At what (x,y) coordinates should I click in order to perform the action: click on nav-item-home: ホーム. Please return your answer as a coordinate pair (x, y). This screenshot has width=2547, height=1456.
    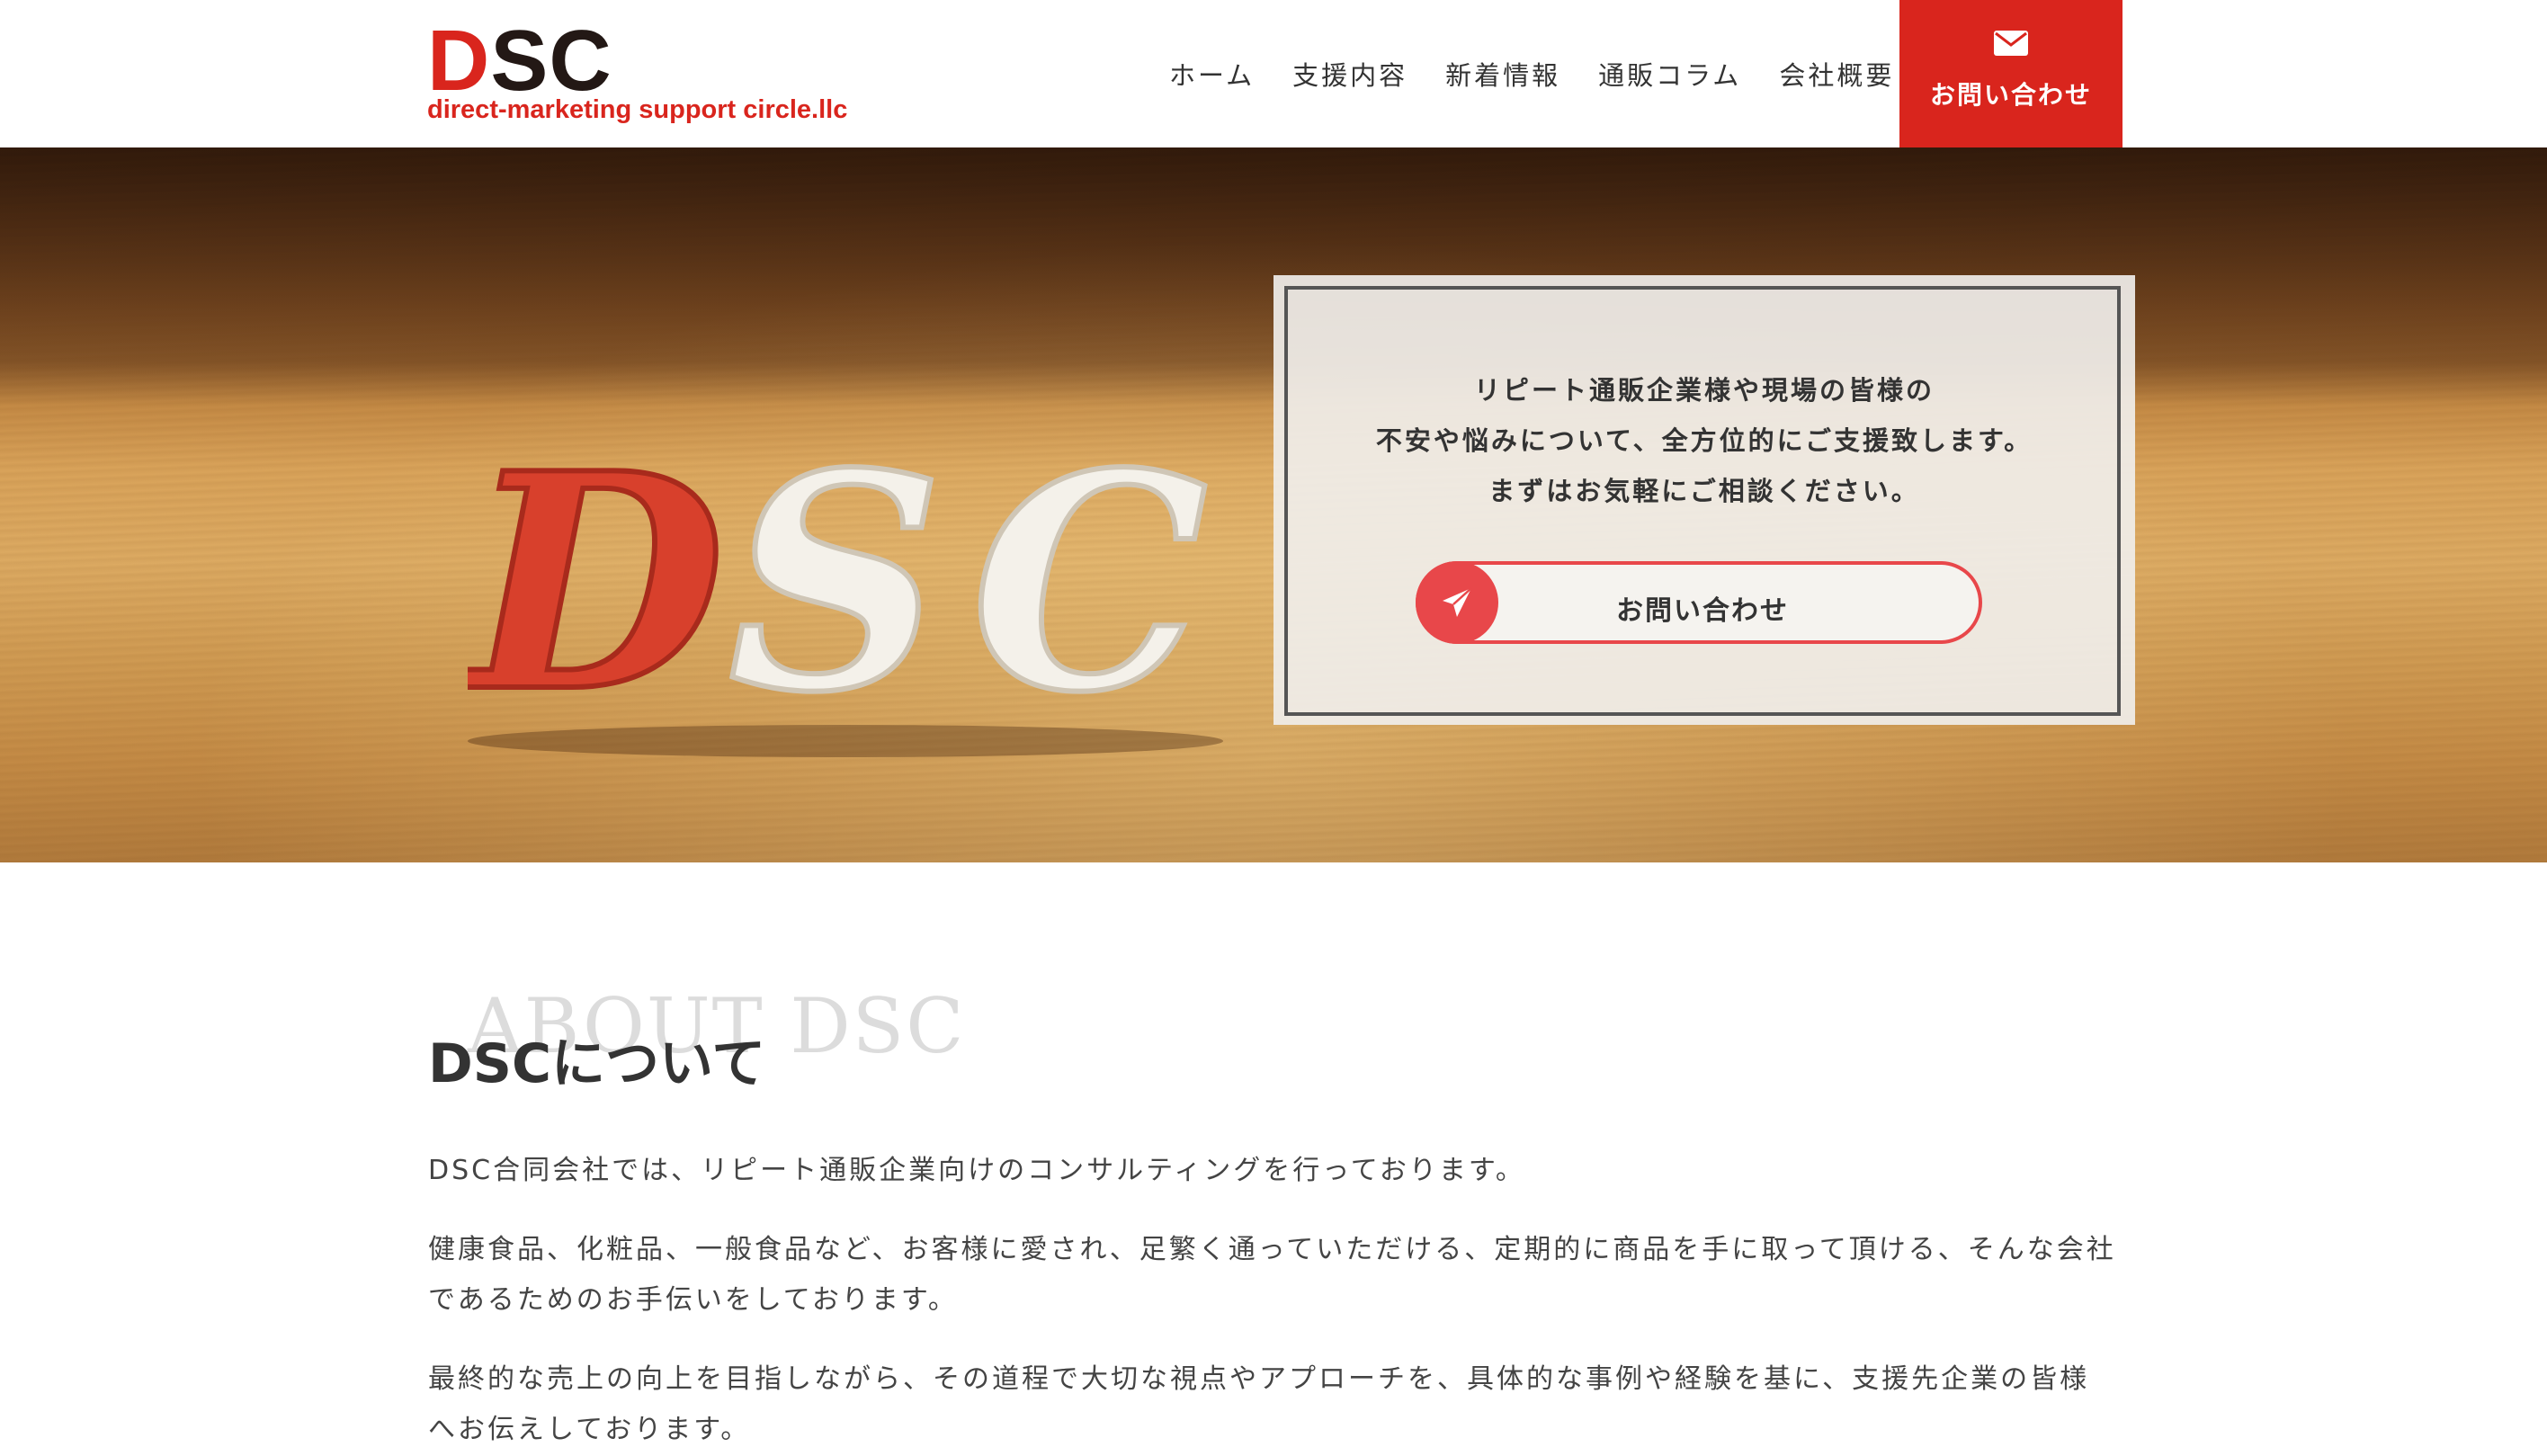
    Looking at the image, I should click on (1212, 74).